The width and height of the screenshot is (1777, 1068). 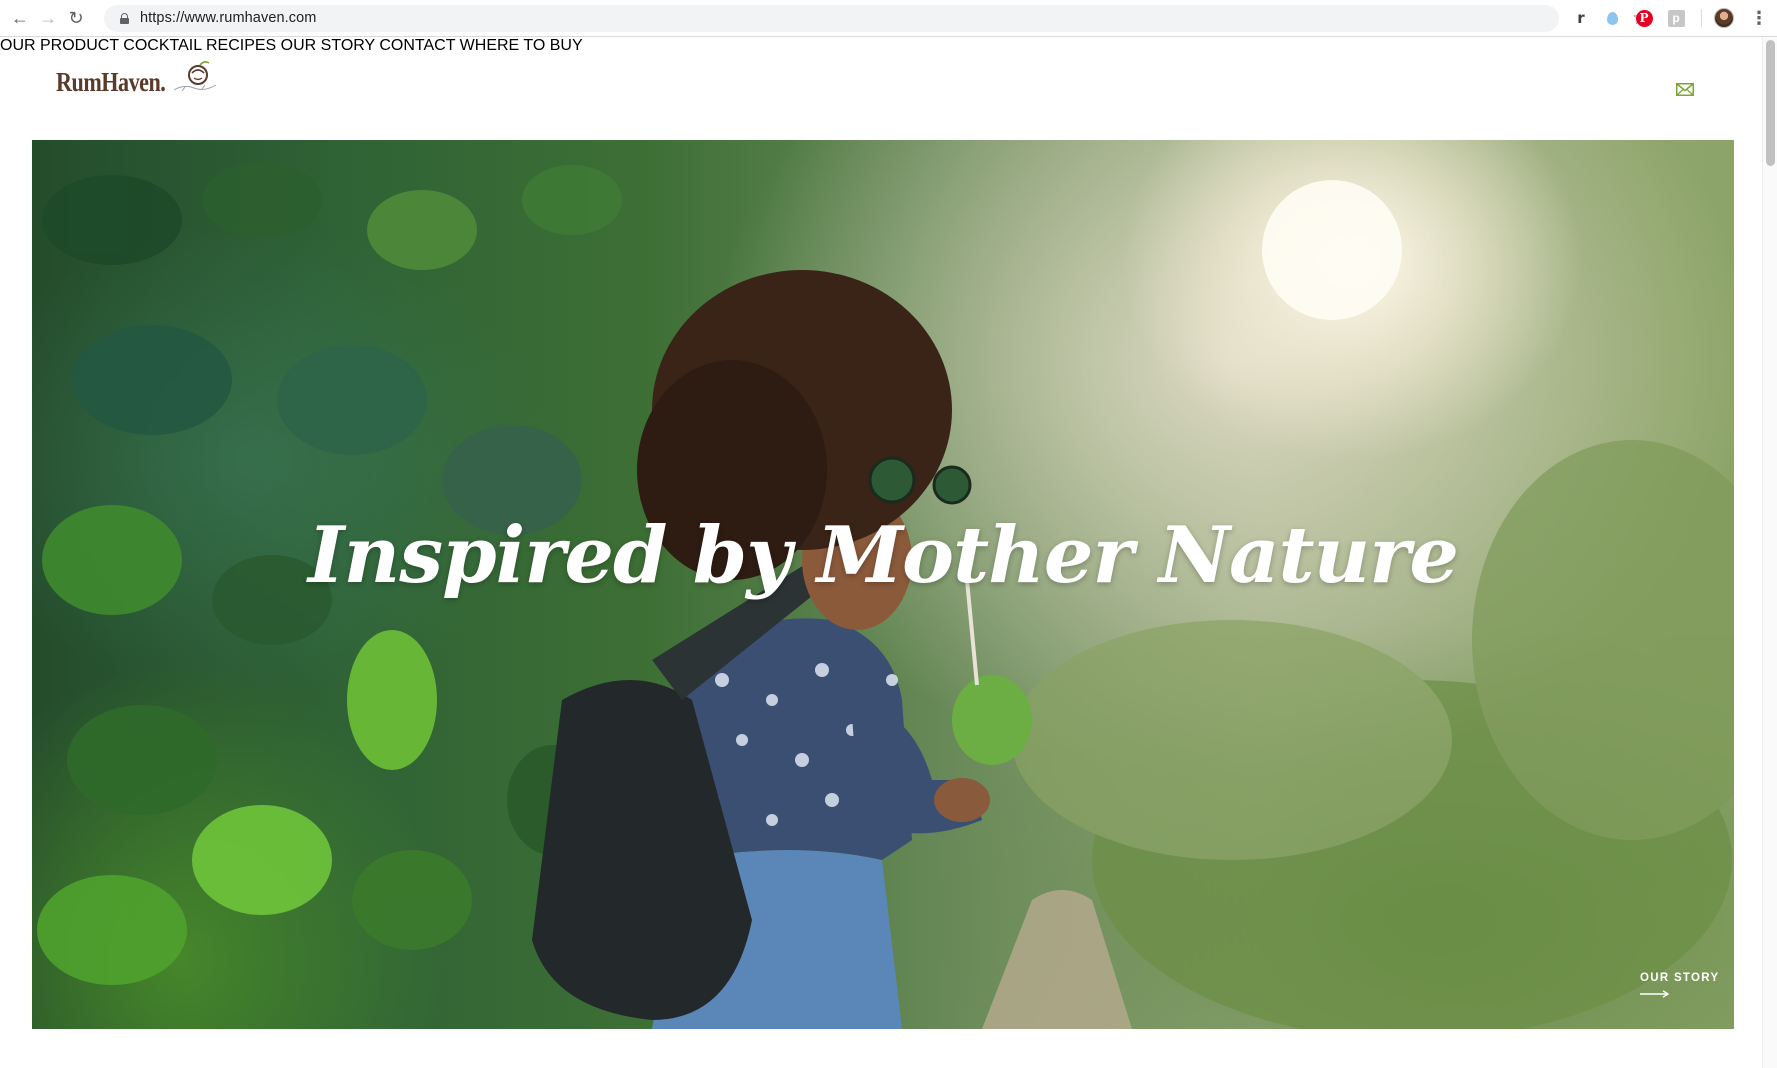 What do you see at coordinates (1612, 18) in the screenshot?
I see `extension-drop-icon` at bounding box center [1612, 18].